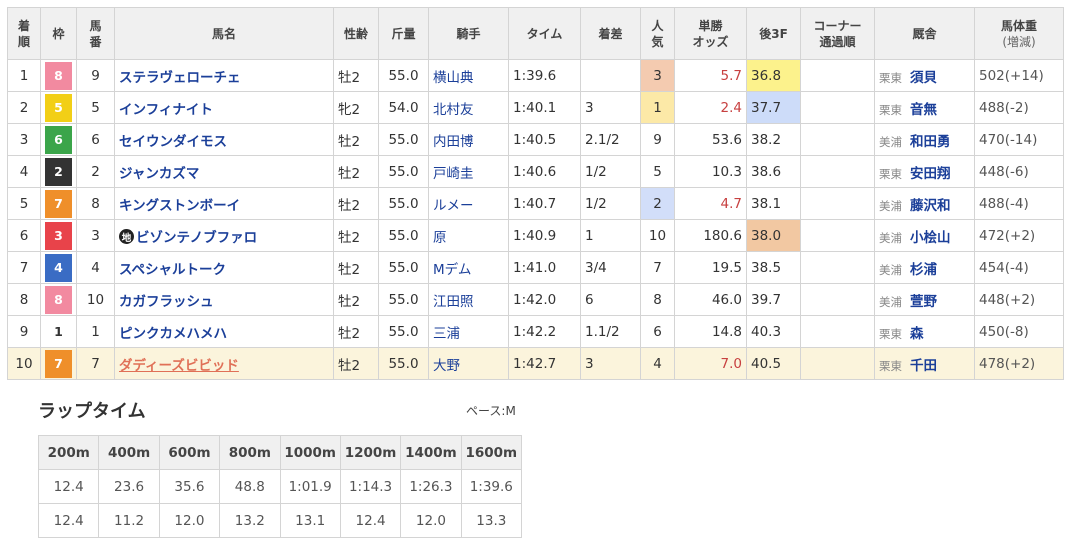  I want to click on time-cell: 1:40.5, so click(544, 139).